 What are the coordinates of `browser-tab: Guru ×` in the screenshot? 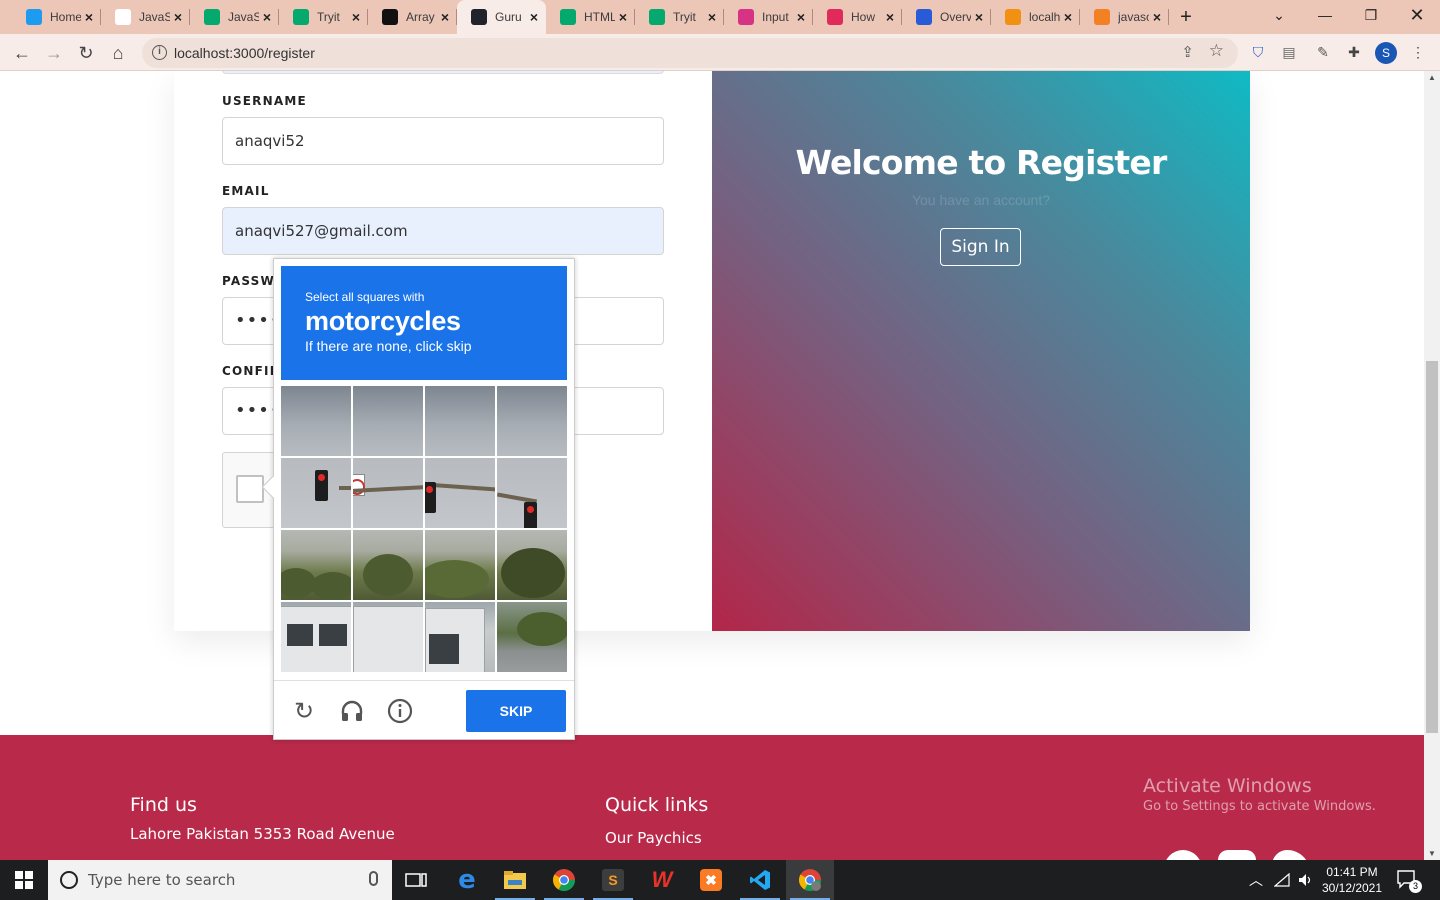 It's located at (501, 17).